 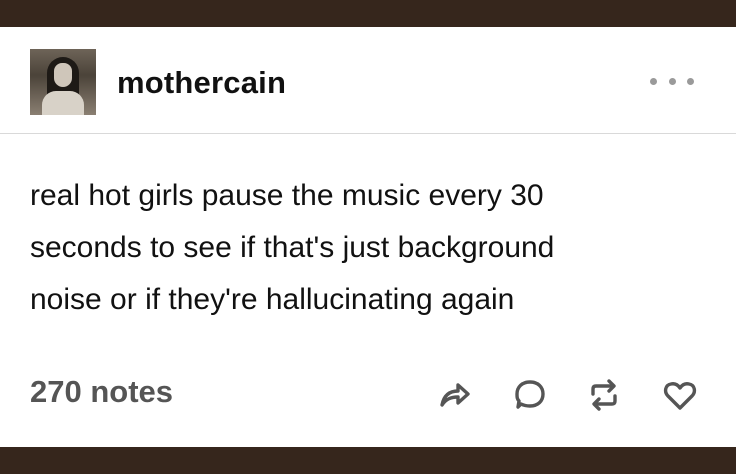 I want to click on reply-icon, so click(x=530, y=395).